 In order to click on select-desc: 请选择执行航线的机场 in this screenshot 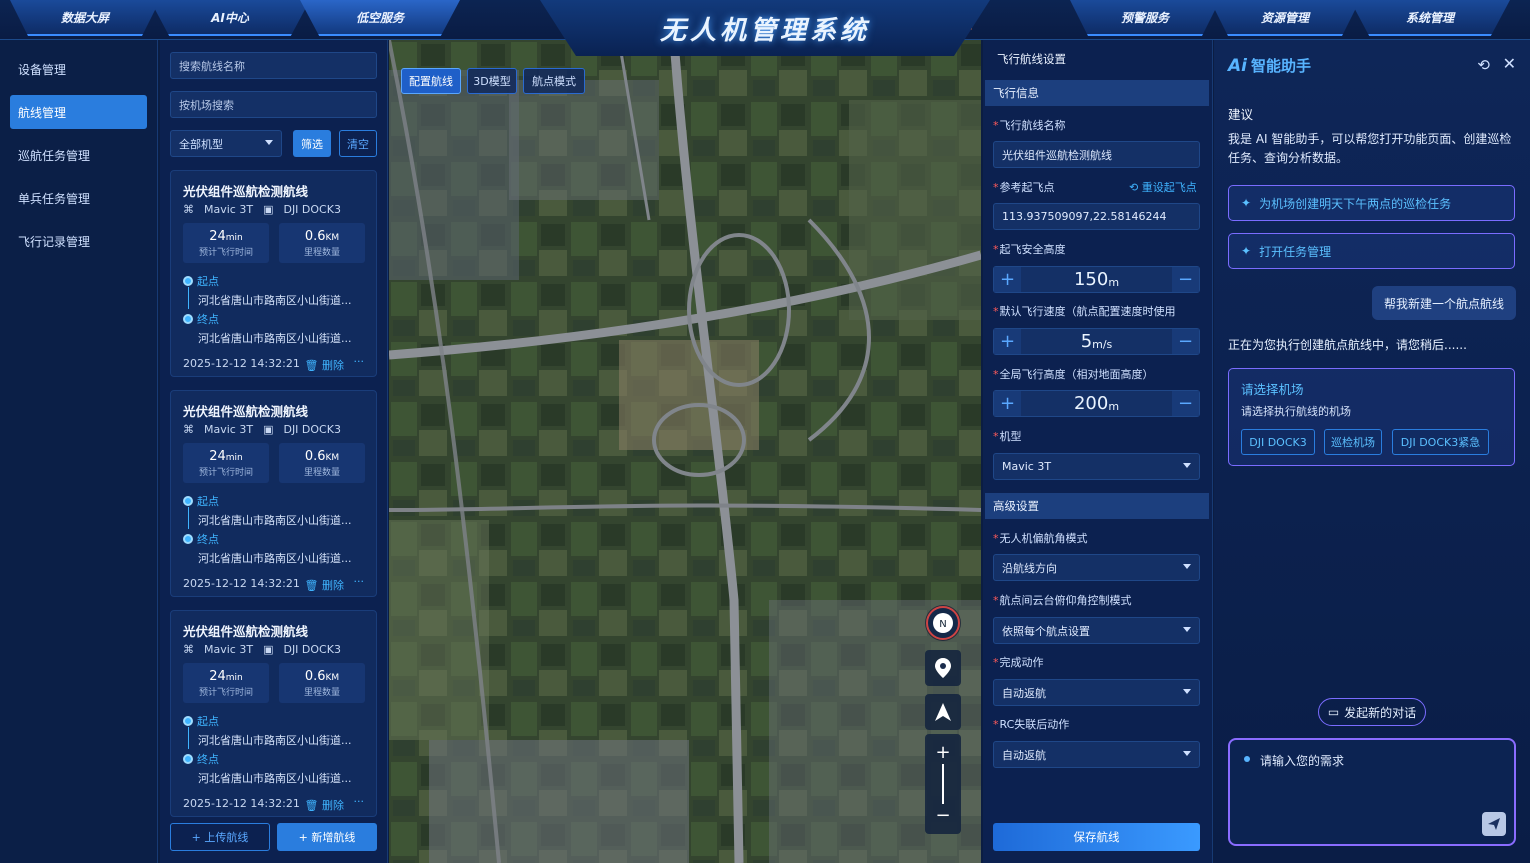, I will do `click(1296, 411)`.